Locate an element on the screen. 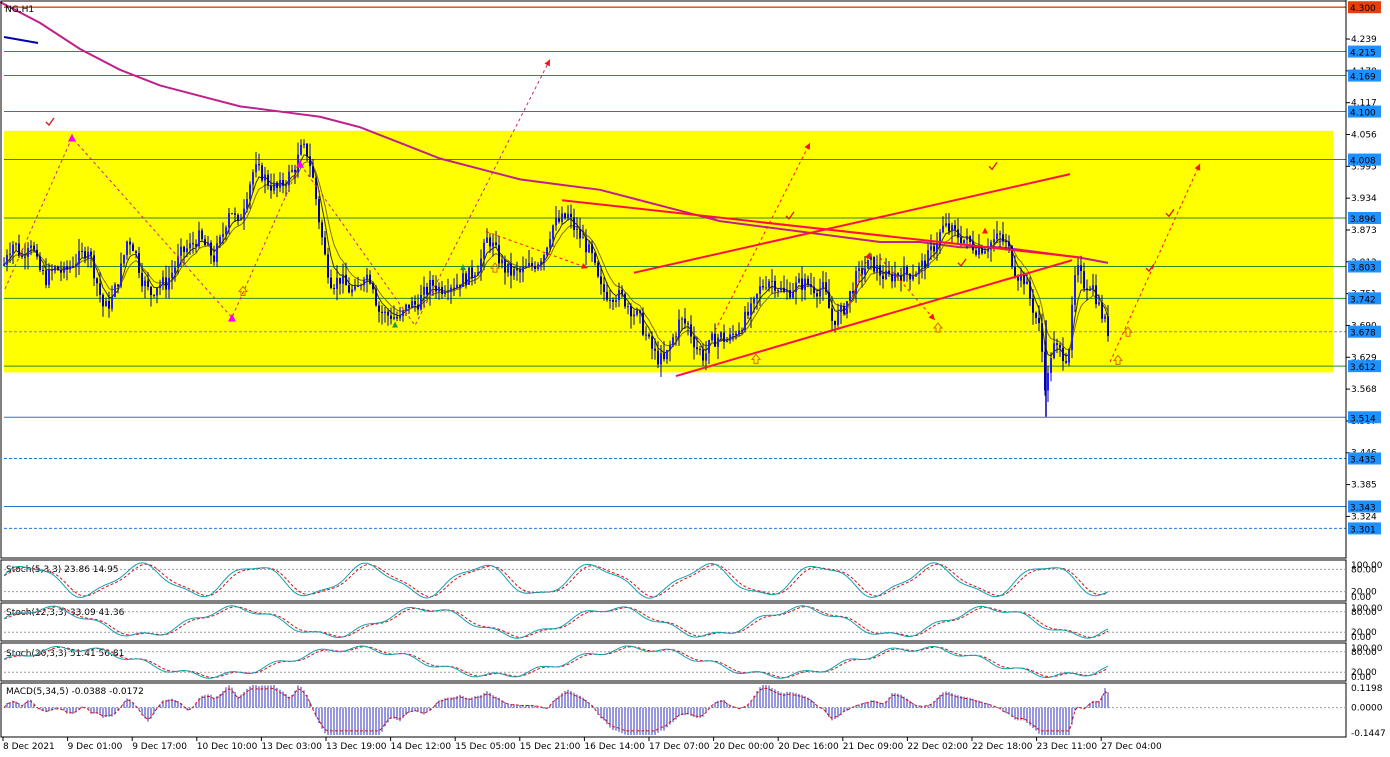 The image size is (1390, 757). level-label: 3.435 is located at coordinates (1363, 460).